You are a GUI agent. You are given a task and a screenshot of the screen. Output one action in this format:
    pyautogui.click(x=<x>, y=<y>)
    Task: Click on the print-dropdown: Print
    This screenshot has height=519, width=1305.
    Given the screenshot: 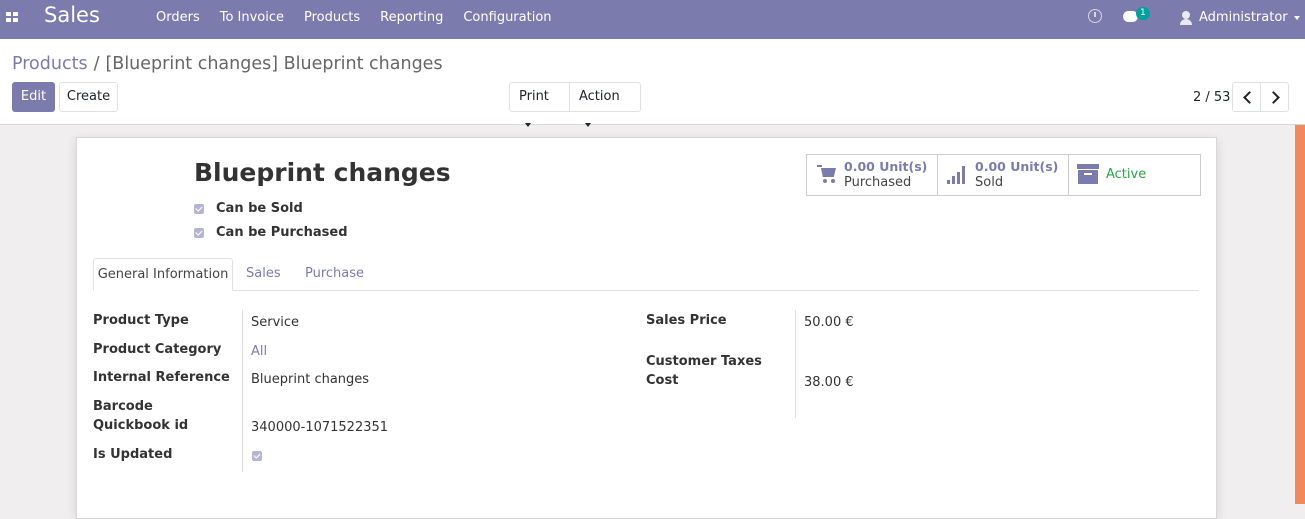 What is the action you would take?
    pyautogui.click(x=539, y=104)
    